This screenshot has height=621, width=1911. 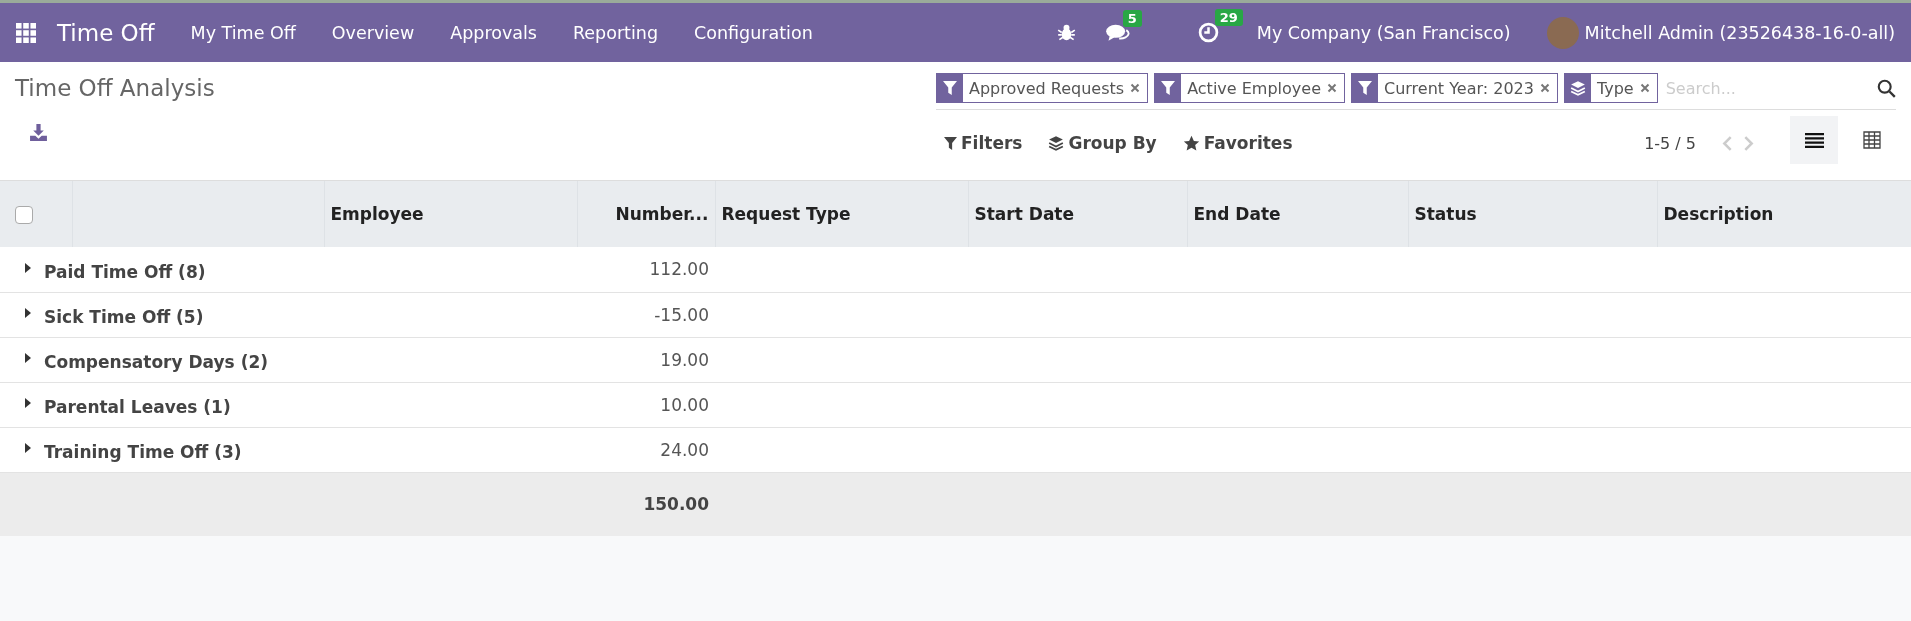 What do you see at coordinates (1454, 88) in the screenshot?
I see `search-facet: Current Year: 2023` at bounding box center [1454, 88].